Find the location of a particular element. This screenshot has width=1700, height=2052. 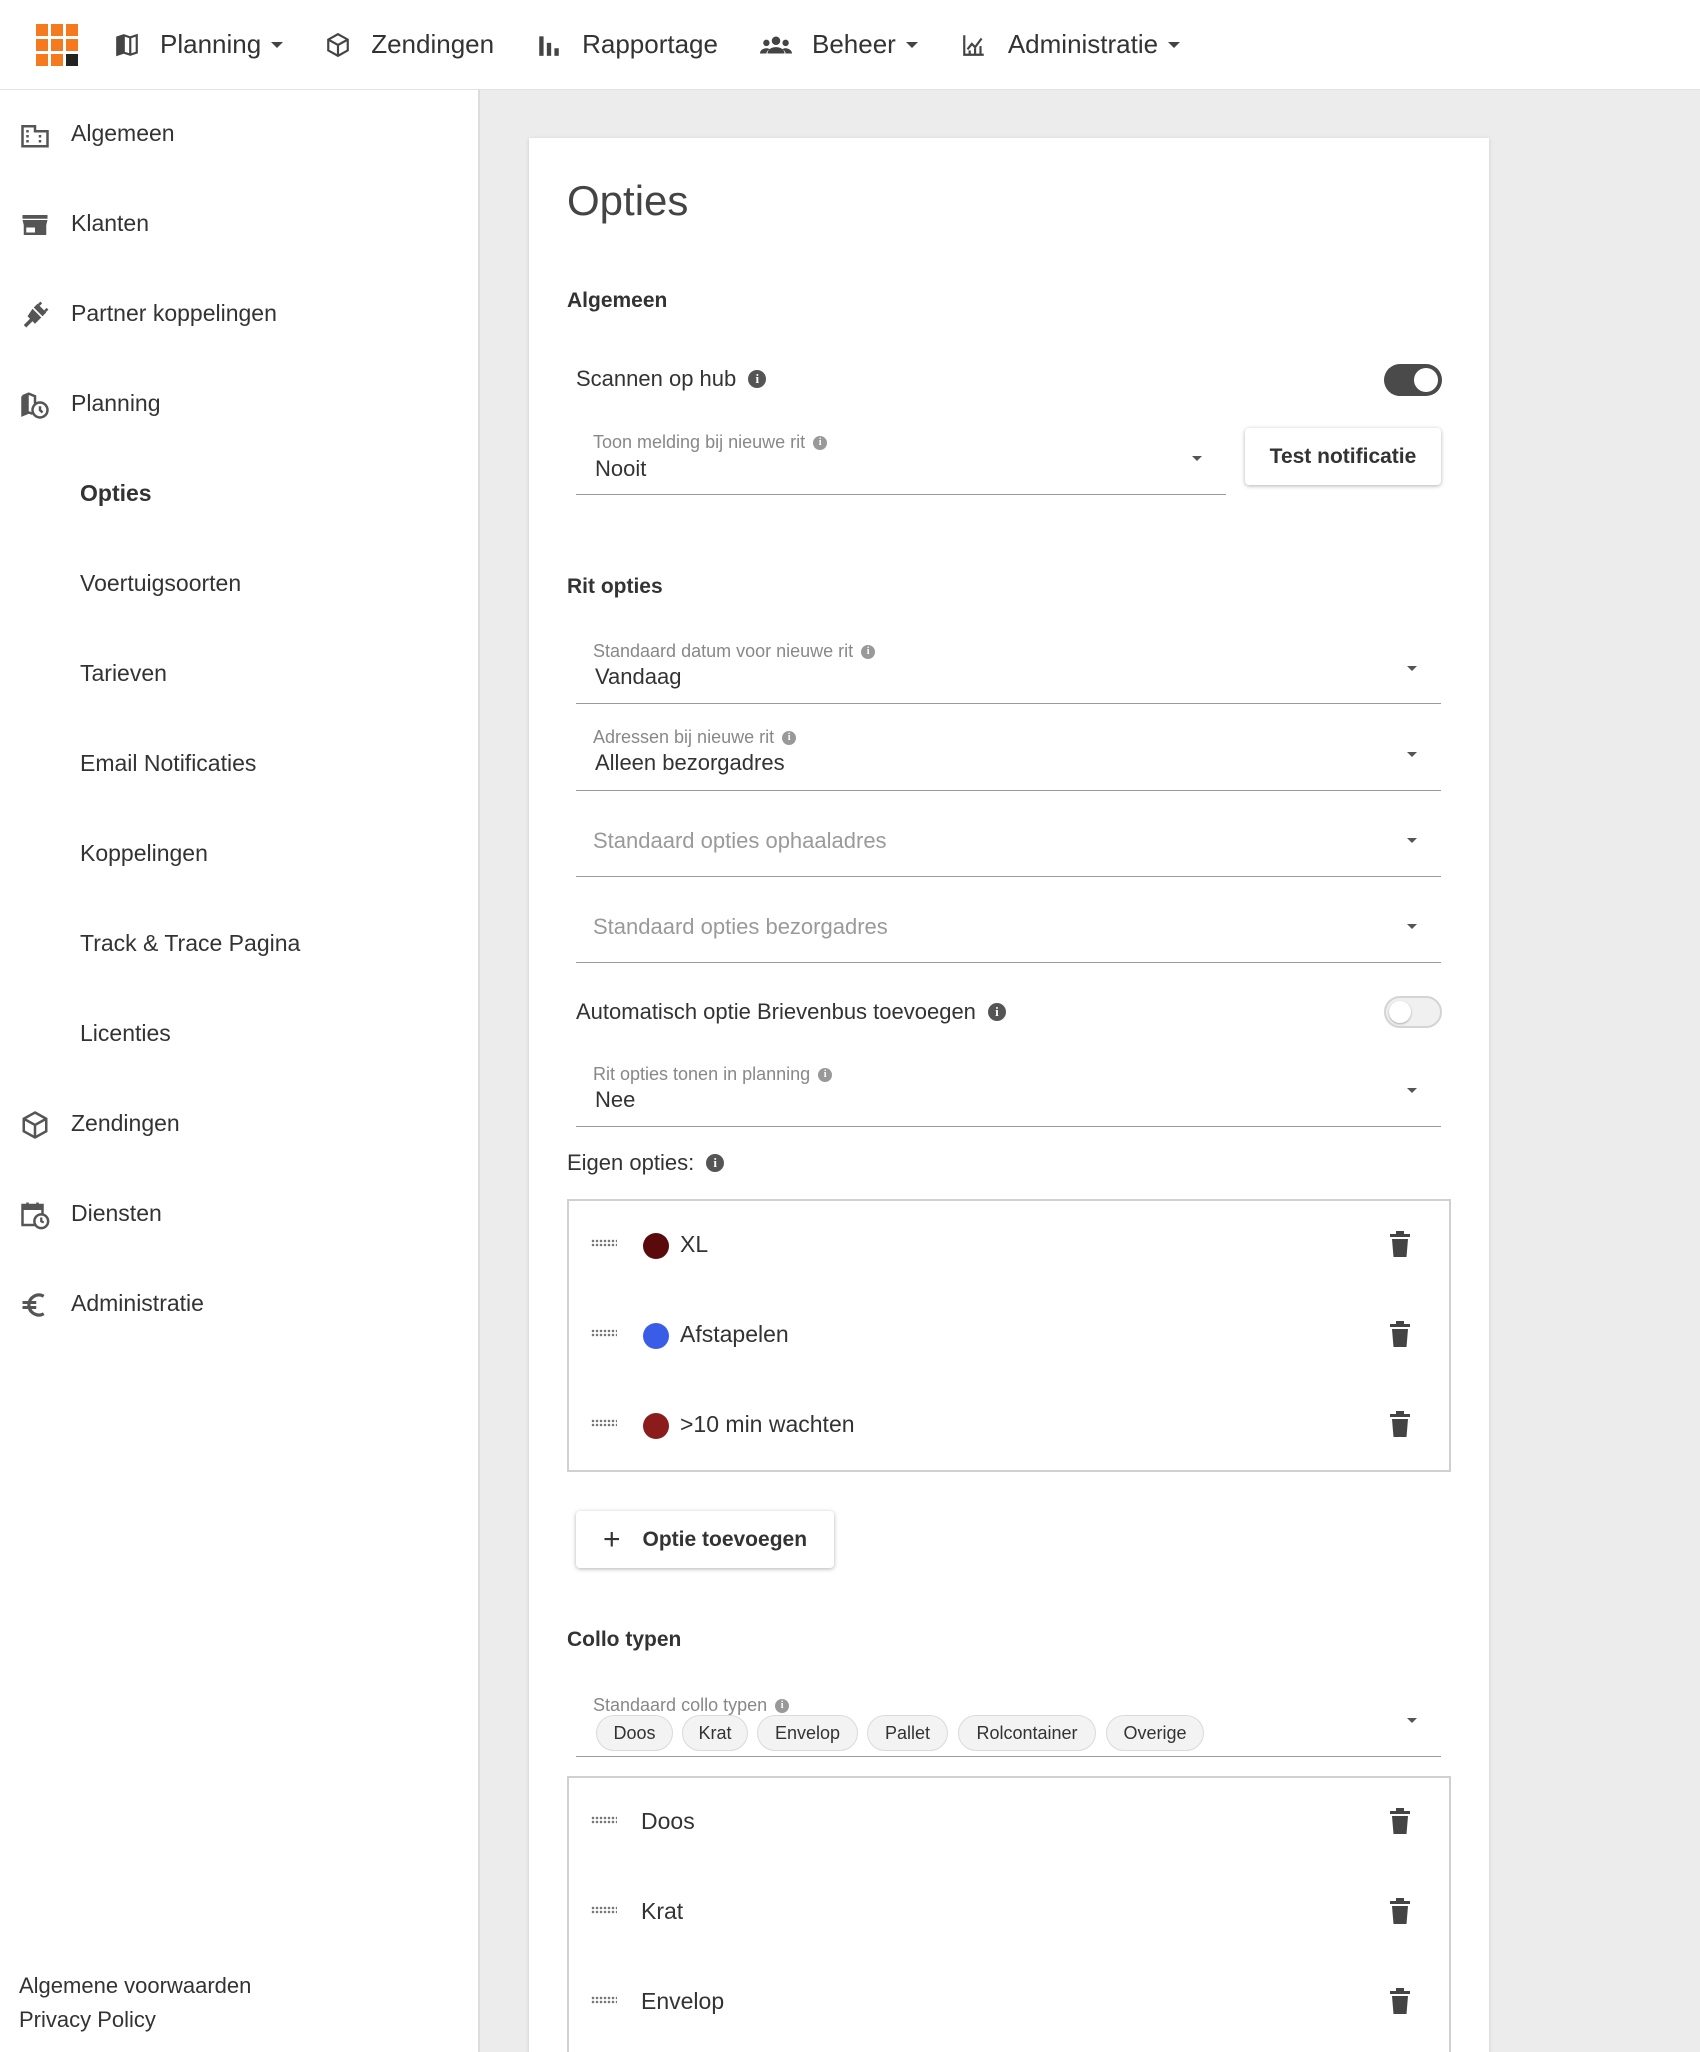

sidebar-item-zendingen: Zendingen is located at coordinates (239, 1123).